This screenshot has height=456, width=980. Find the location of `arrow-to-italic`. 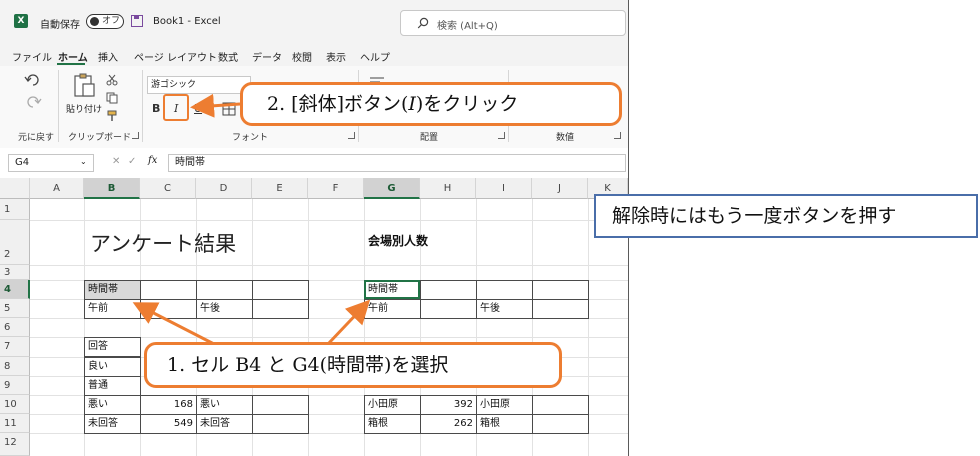

arrow-to-italic is located at coordinates (215, 105).